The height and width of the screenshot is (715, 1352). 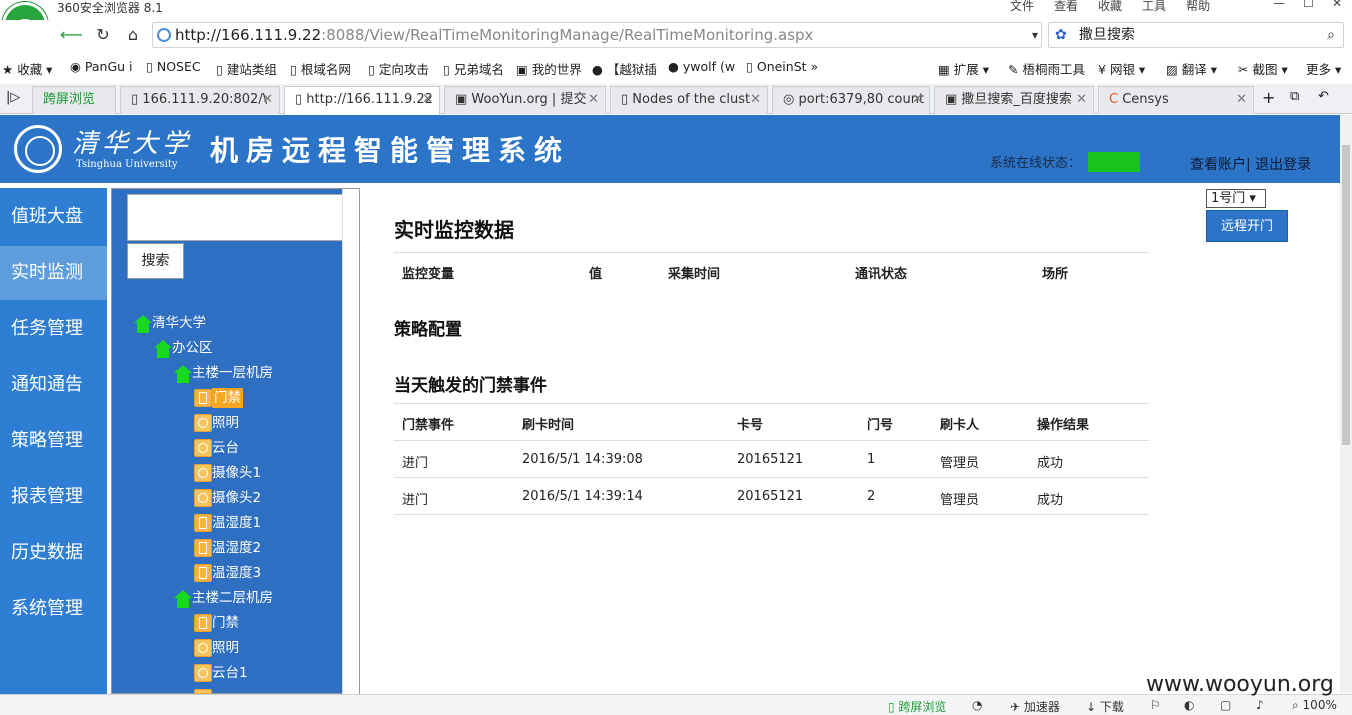 I want to click on house-icon, so click(x=143, y=324).